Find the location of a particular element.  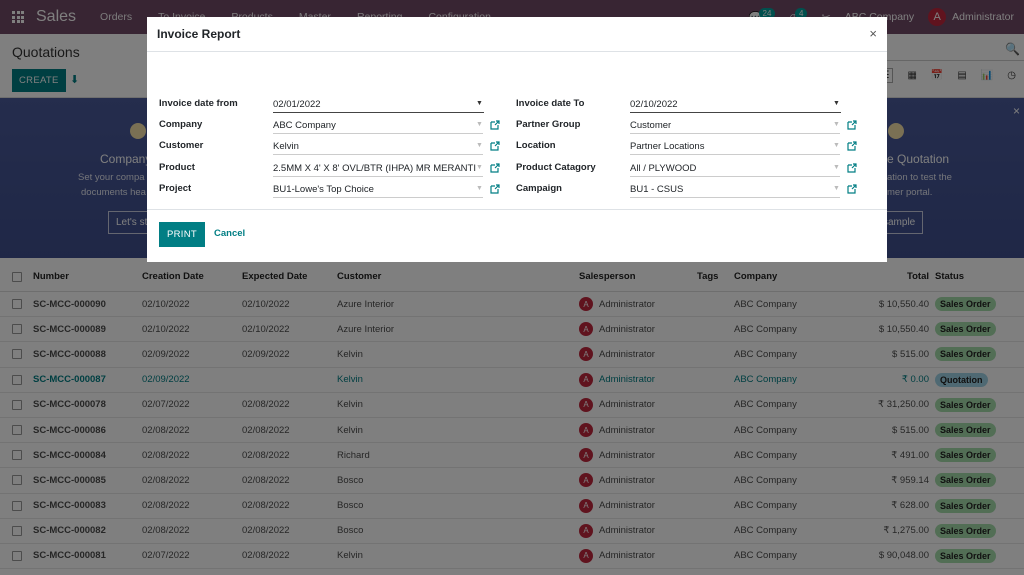

invoice-date-to-input: 02/10/2022 is located at coordinates (735, 105).